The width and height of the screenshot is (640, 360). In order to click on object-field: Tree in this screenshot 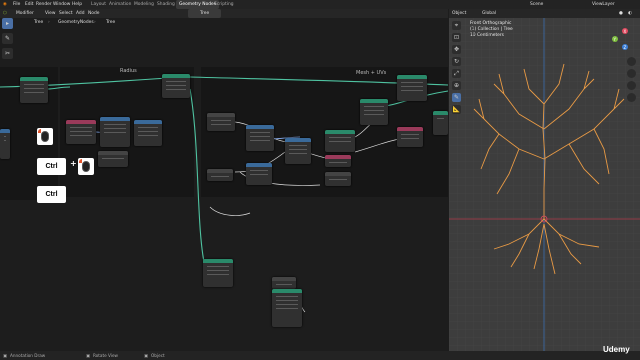, I will do `click(205, 13)`.